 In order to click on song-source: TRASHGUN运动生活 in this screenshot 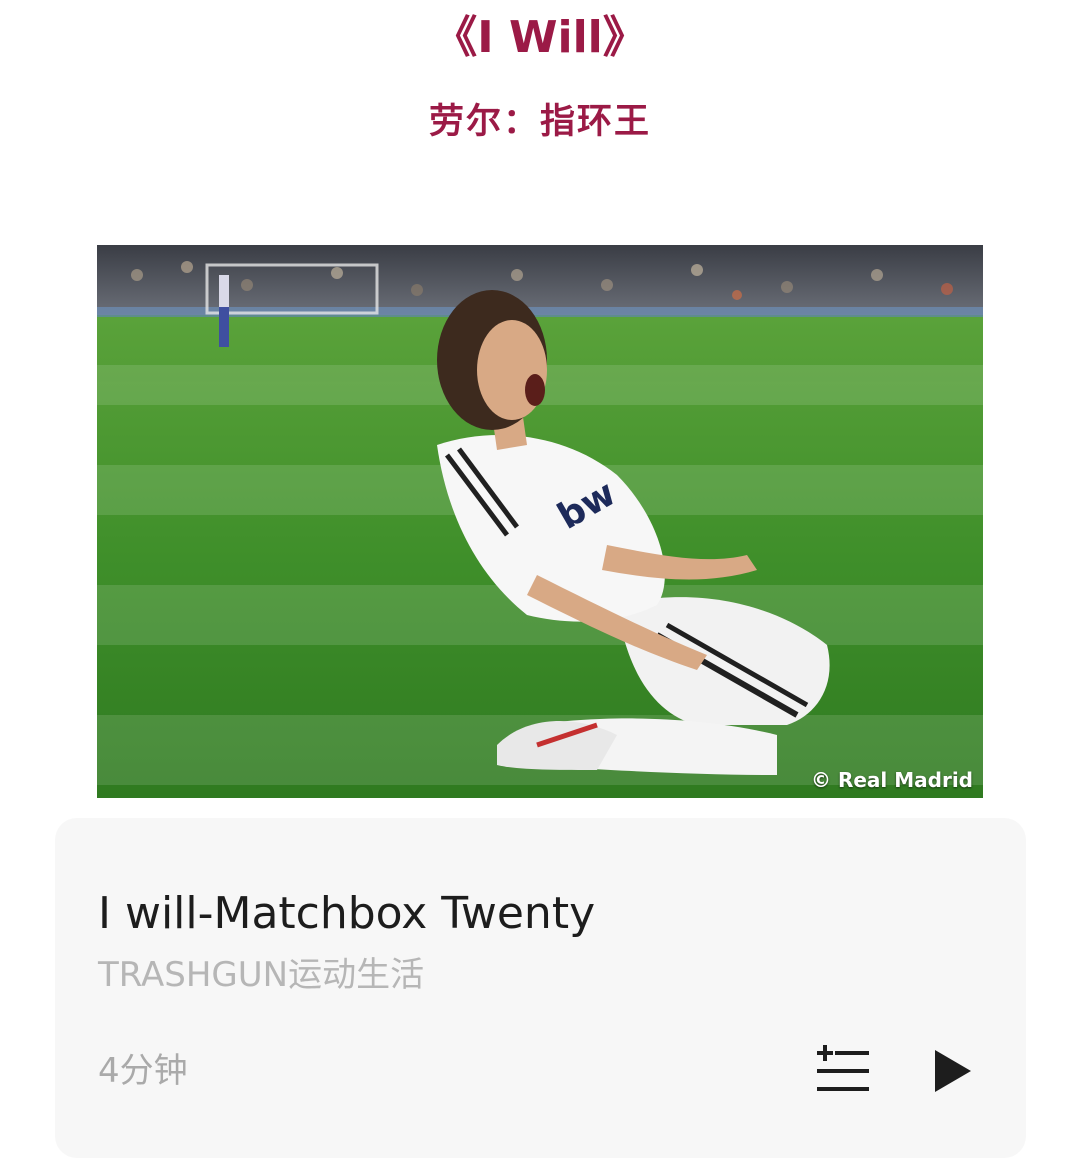, I will do `click(261, 975)`.